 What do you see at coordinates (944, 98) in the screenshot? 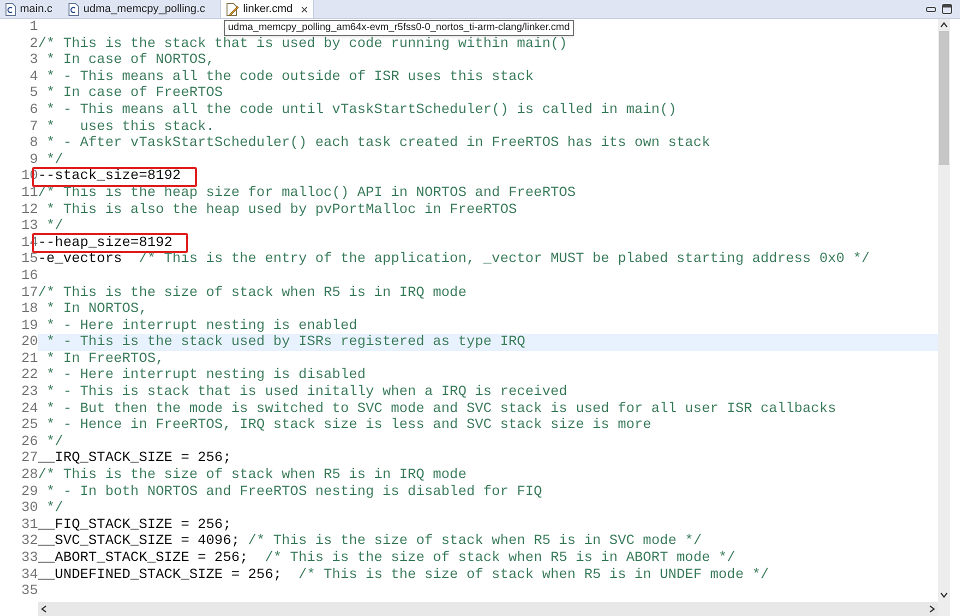
I see `scrollbar-thumb` at bounding box center [944, 98].